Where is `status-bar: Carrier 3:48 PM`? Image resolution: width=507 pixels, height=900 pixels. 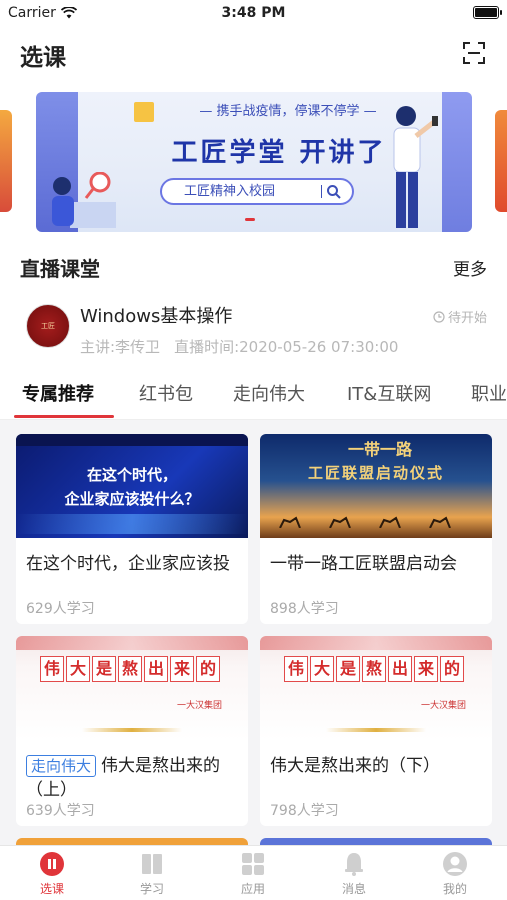
status-bar: Carrier 3:48 PM is located at coordinates (253, 14).